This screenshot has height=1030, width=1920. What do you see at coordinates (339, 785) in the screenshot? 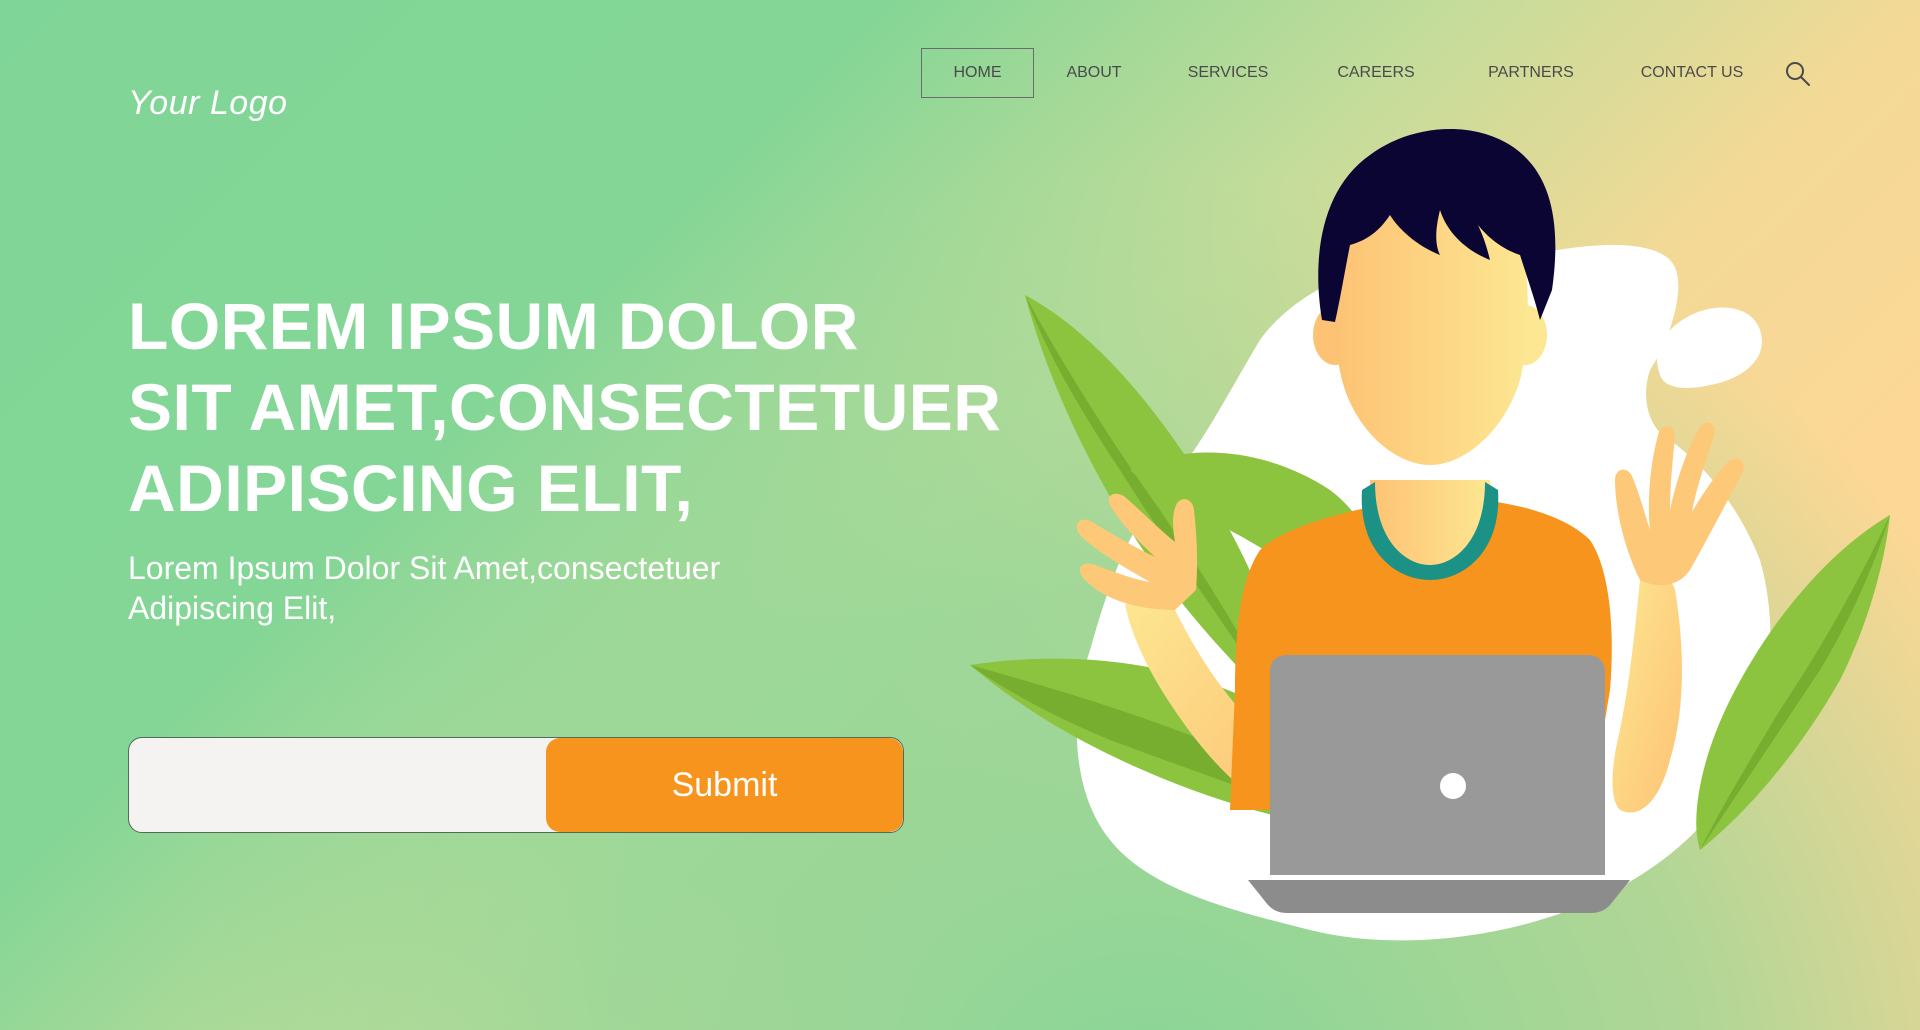
I see `email-input` at bounding box center [339, 785].